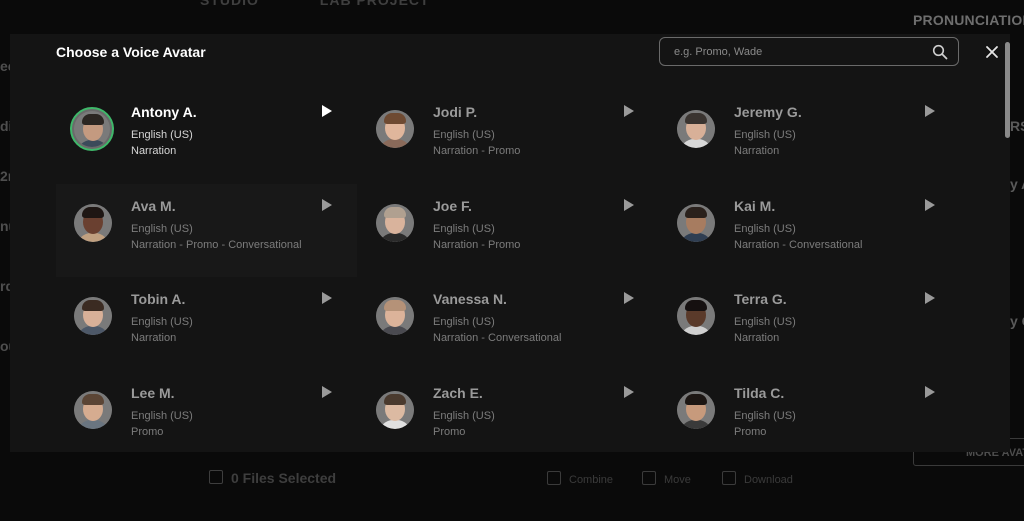  What do you see at coordinates (458, 393) in the screenshot?
I see `avatar-name: Zach E.` at bounding box center [458, 393].